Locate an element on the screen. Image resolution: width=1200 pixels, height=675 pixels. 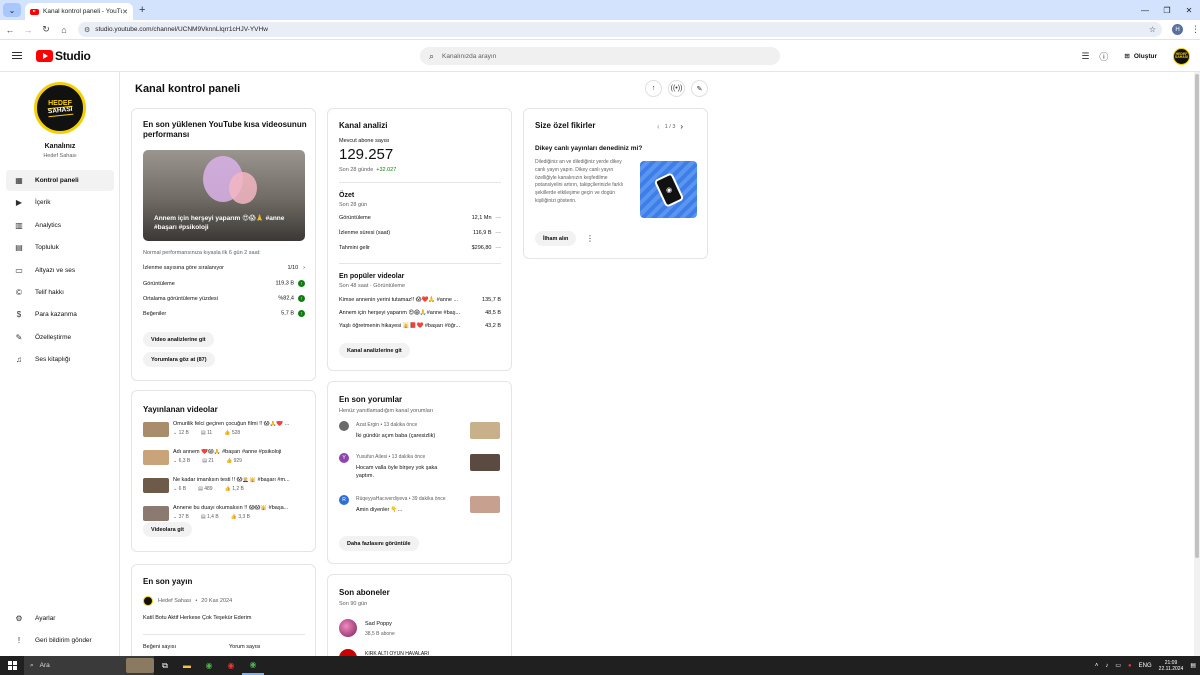
sidebar-item-monetization: $ Para kazanma is located at coordinates (60, 314).